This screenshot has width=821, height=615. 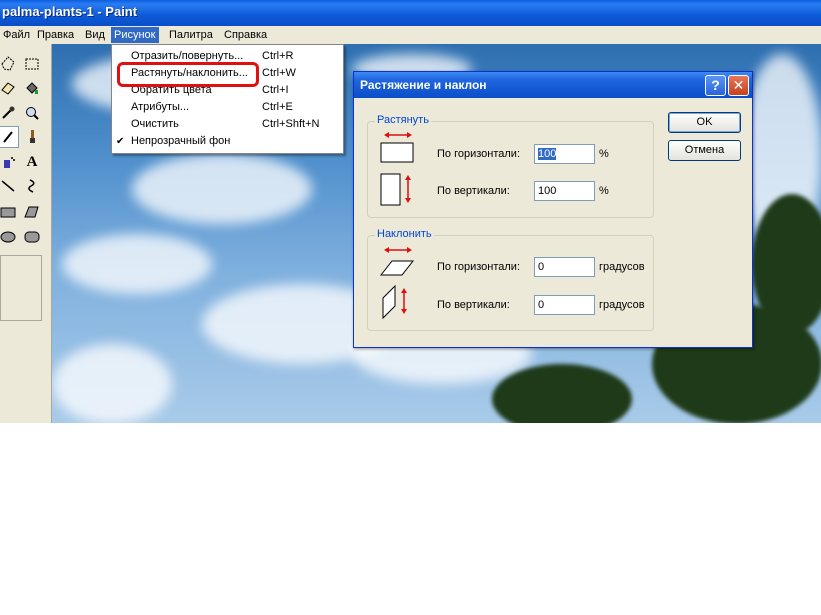 What do you see at coordinates (9, 237) in the screenshot?
I see `ellipse-icon` at bounding box center [9, 237].